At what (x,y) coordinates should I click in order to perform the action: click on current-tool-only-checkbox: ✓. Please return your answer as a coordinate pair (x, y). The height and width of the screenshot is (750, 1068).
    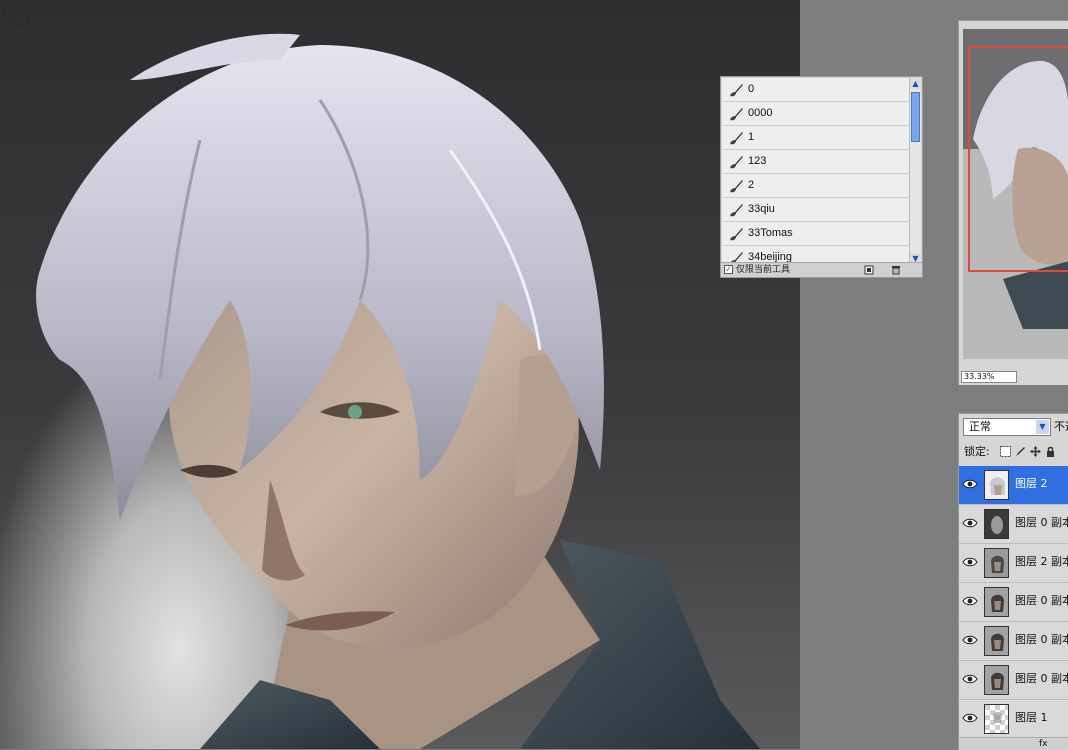
    Looking at the image, I should click on (728, 269).